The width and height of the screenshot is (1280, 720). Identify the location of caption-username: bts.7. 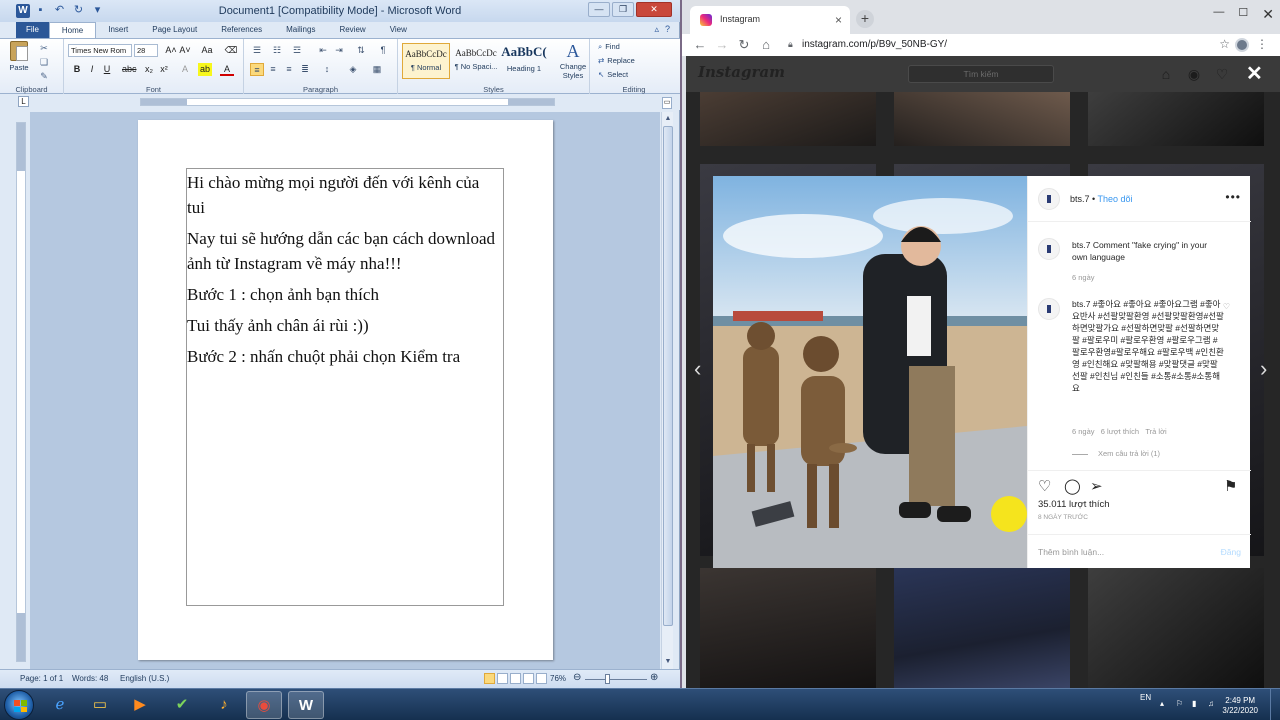
(1081, 245).